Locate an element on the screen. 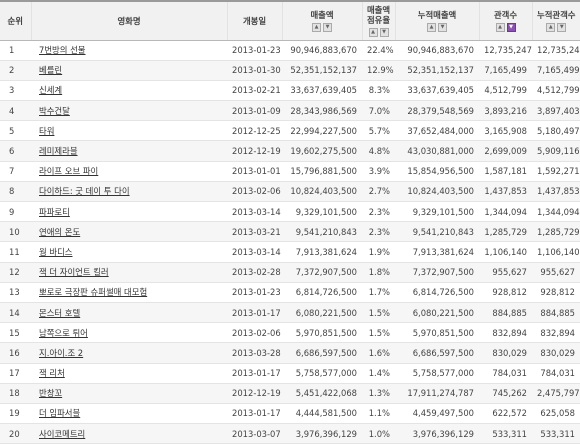 The image size is (580, 445). cum-sales-cell: 9,541,210,843 is located at coordinates (437, 232).